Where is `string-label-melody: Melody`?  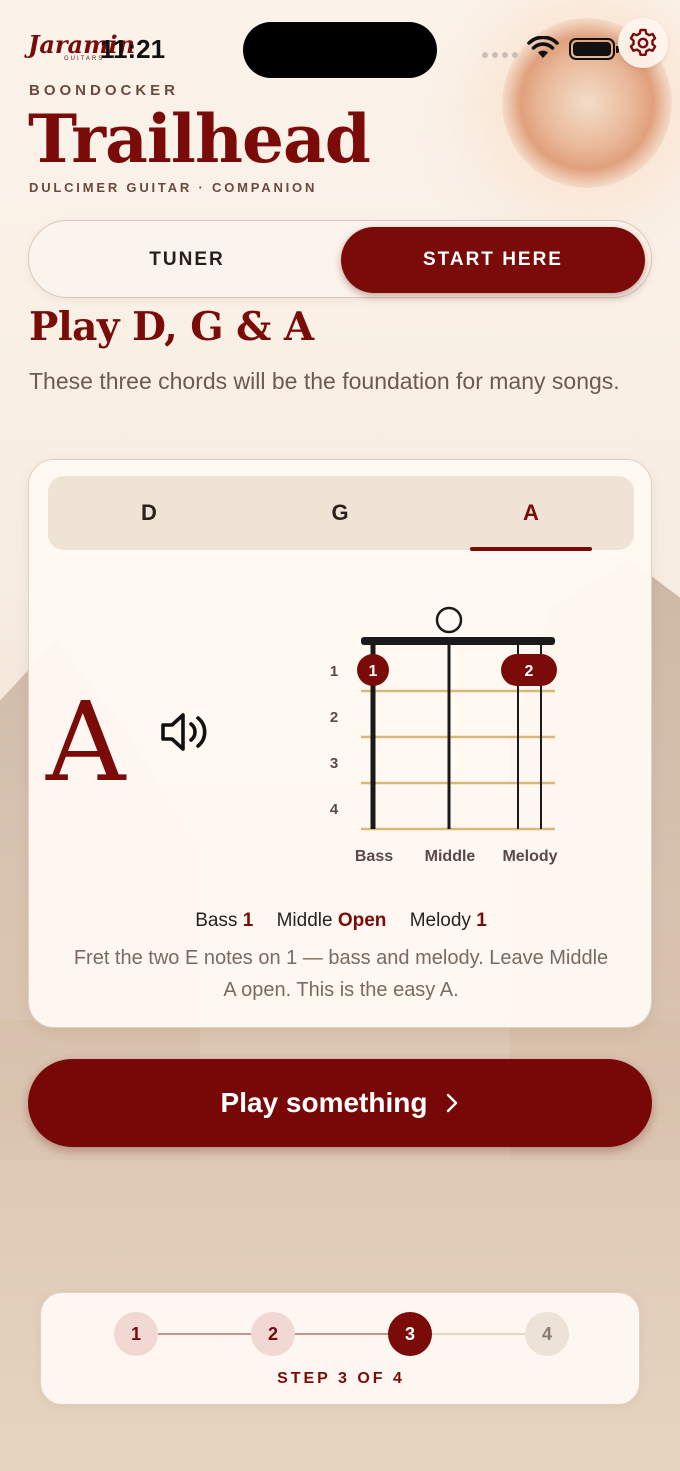
string-label-melody: Melody is located at coordinates (529, 856).